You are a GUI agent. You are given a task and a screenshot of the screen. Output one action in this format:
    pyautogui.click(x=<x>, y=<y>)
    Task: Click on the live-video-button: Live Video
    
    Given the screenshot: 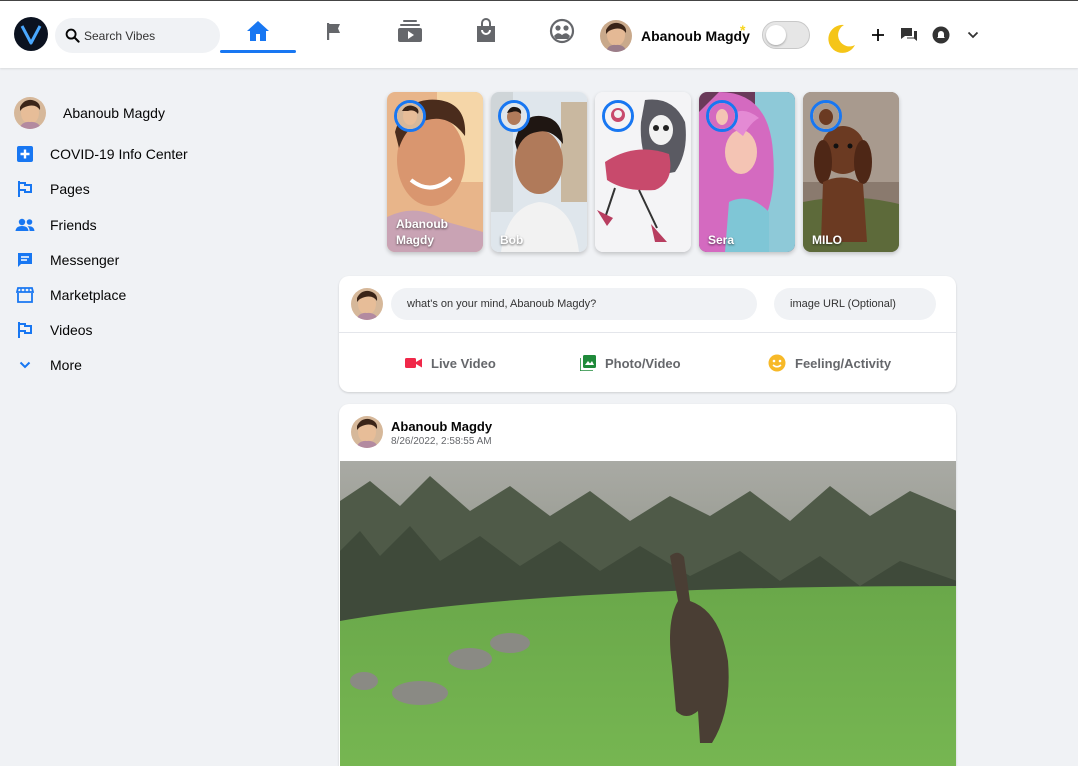 What is the action you would take?
    pyautogui.click(x=450, y=363)
    